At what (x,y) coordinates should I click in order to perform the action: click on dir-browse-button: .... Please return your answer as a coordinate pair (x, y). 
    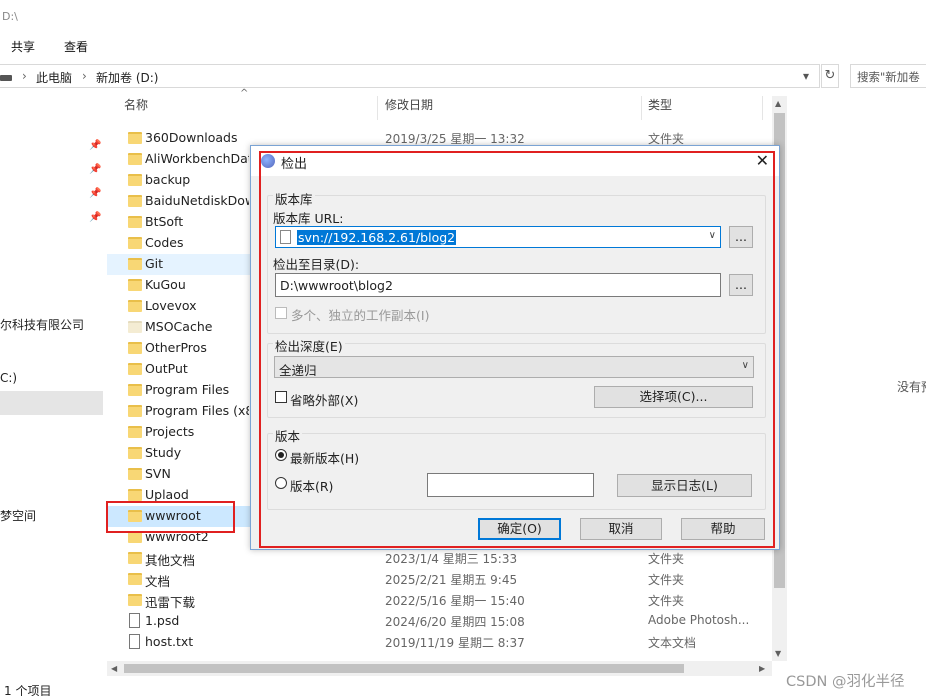
    Looking at the image, I should click on (741, 285).